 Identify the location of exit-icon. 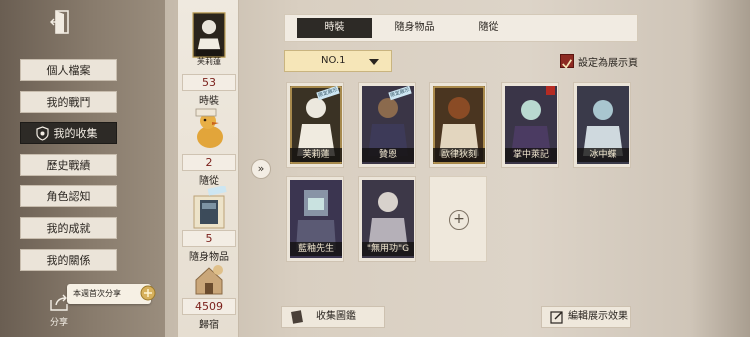
(62, 22).